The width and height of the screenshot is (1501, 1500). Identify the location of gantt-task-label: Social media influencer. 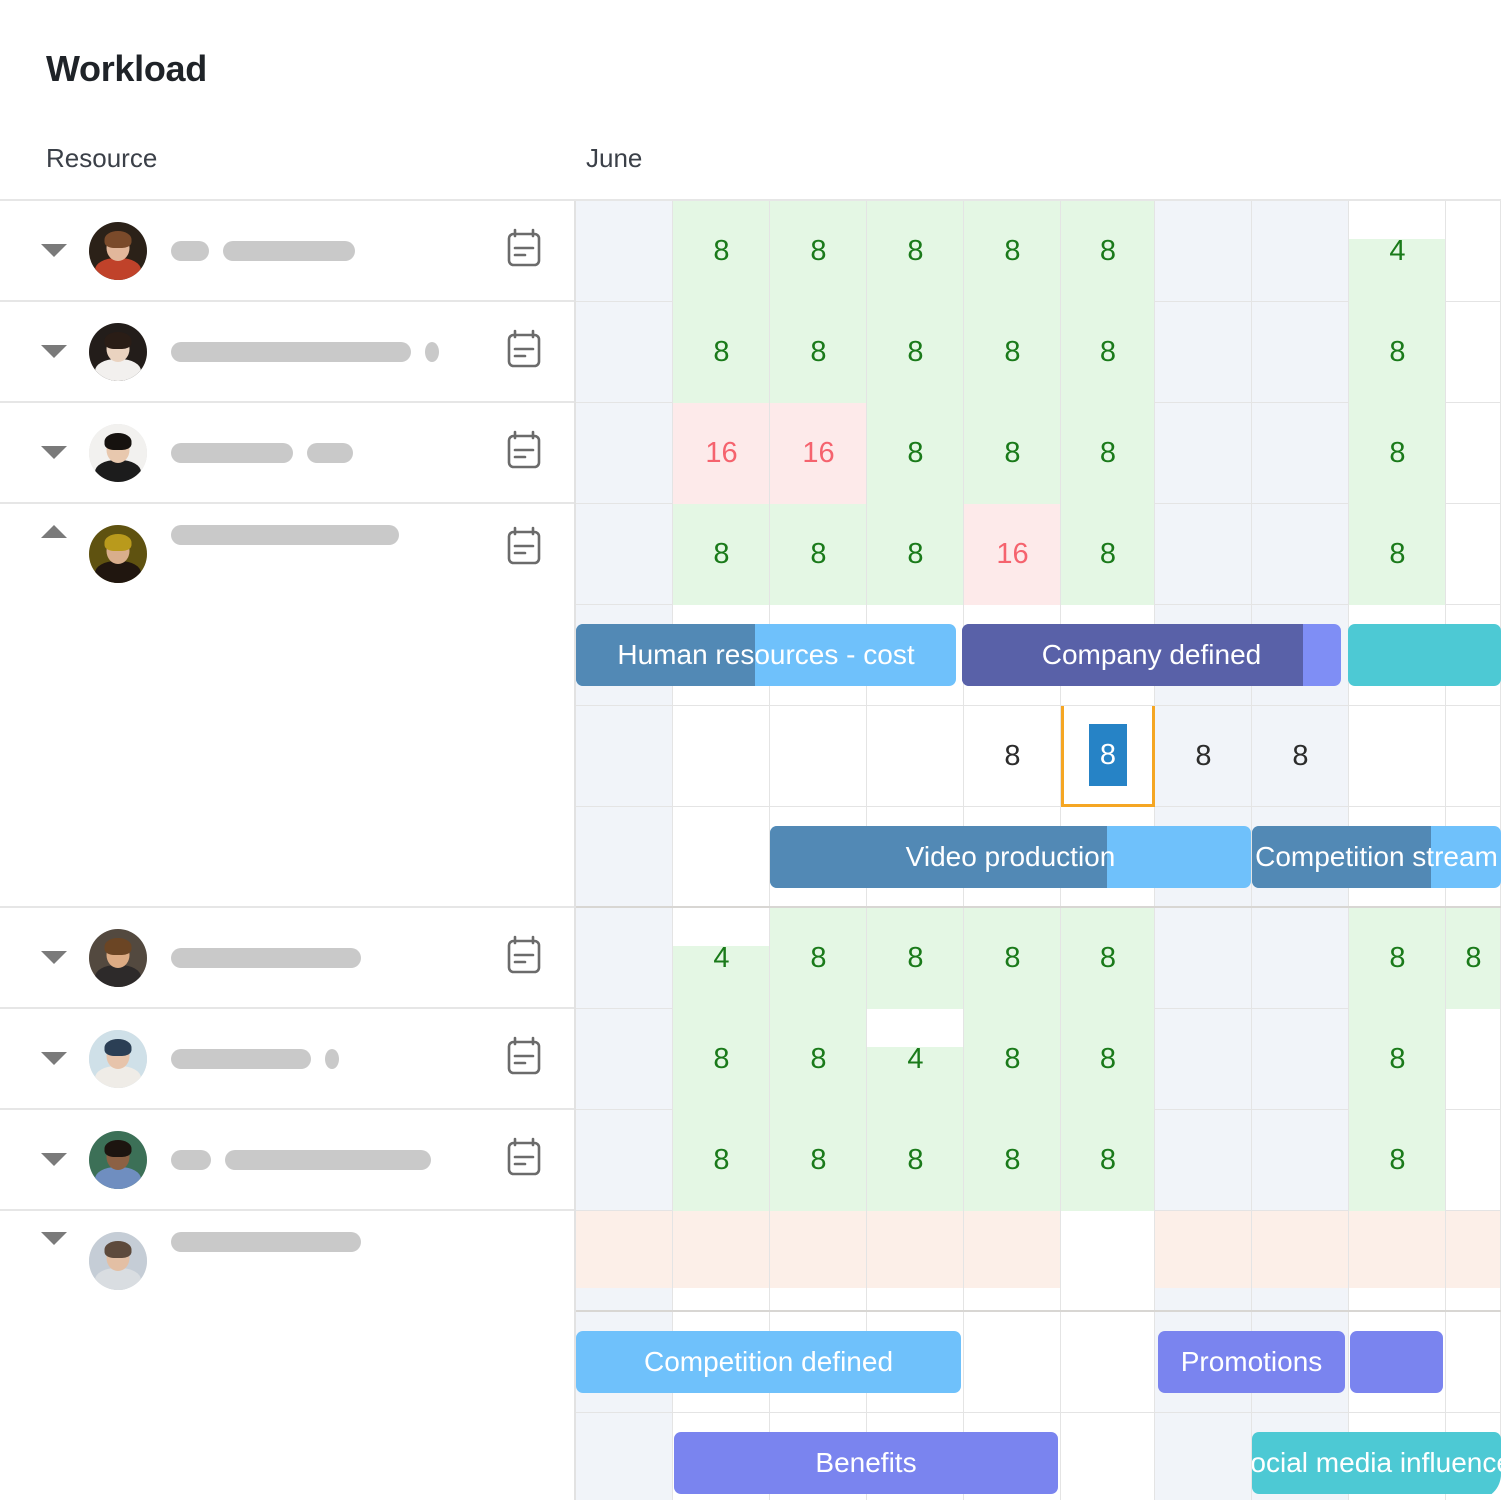
(1376, 1462).